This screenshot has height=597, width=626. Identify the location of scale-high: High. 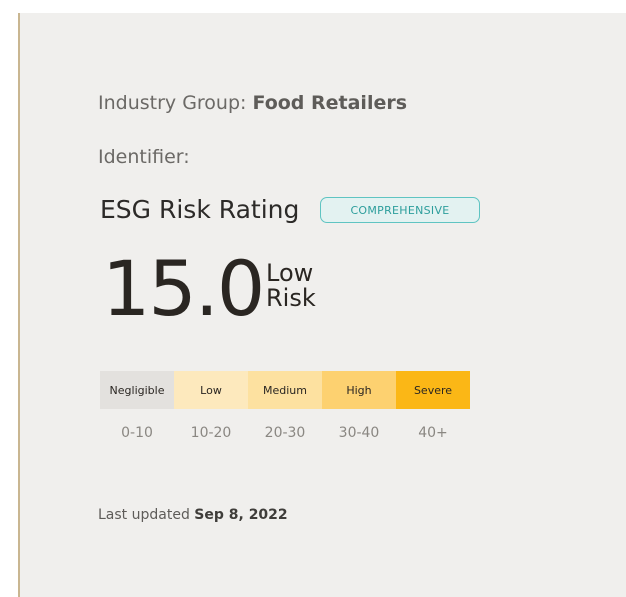
(359, 390).